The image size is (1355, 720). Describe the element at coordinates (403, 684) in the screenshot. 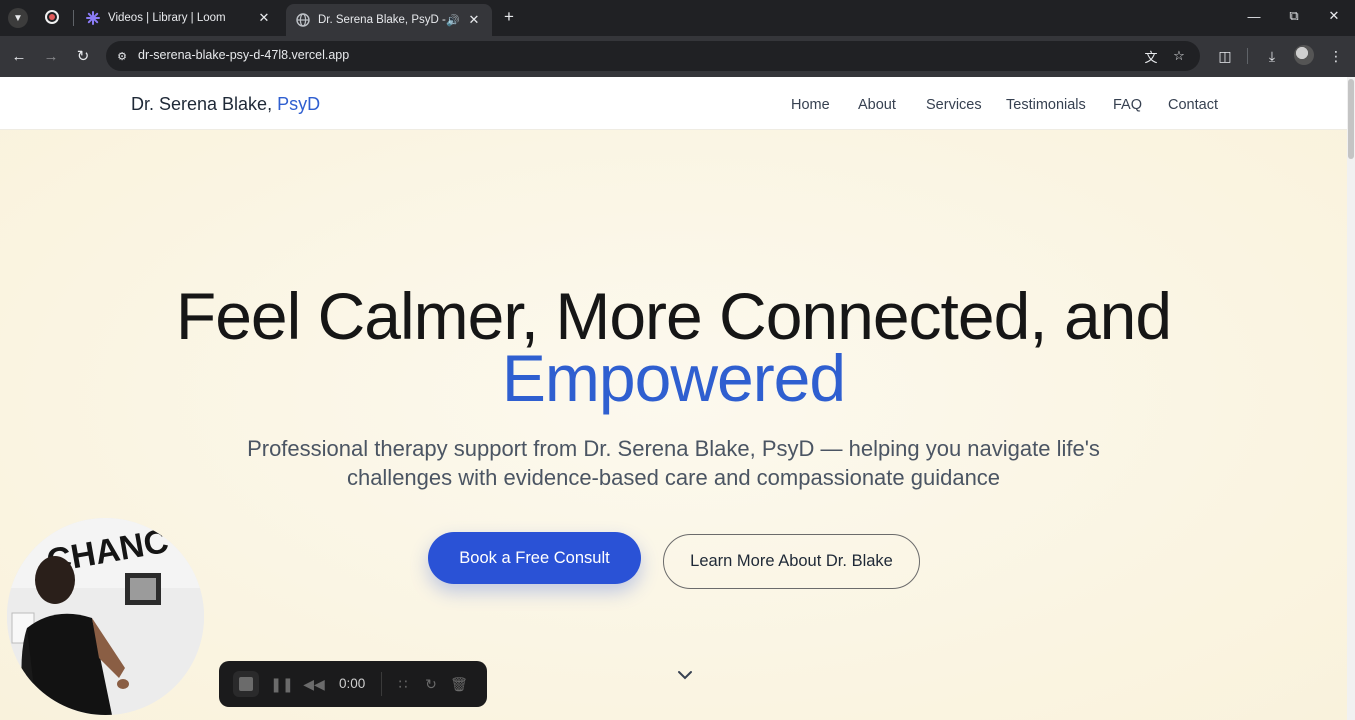

I see `grid-icon: ∷` at that location.